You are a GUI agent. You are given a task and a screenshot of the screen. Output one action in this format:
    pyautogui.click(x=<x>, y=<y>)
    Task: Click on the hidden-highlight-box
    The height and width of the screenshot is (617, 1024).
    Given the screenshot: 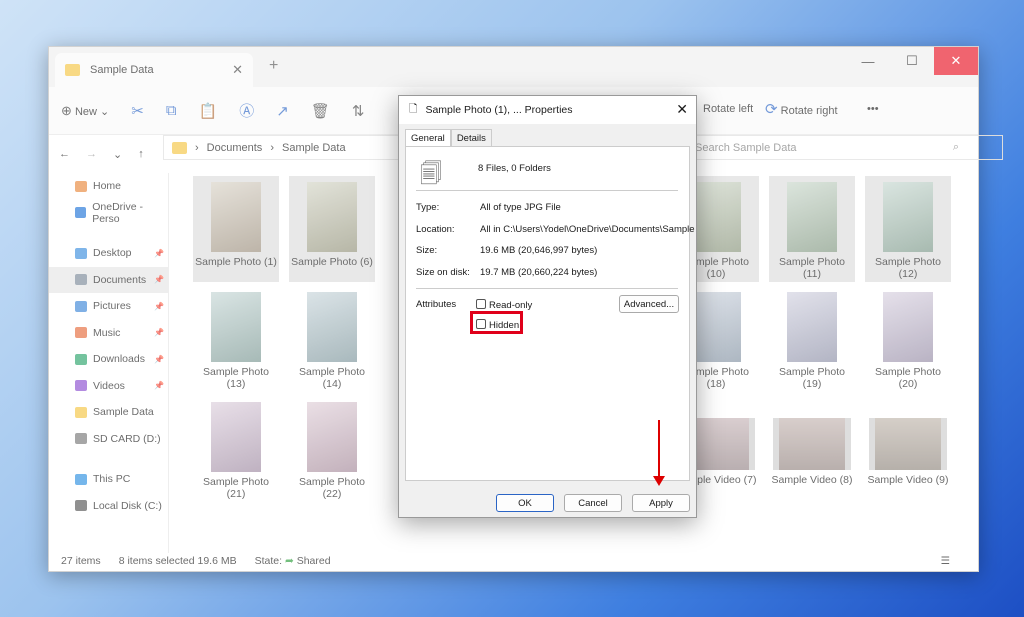 What is the action you would take?
    pyautogui.click(x=496, y=322)
    